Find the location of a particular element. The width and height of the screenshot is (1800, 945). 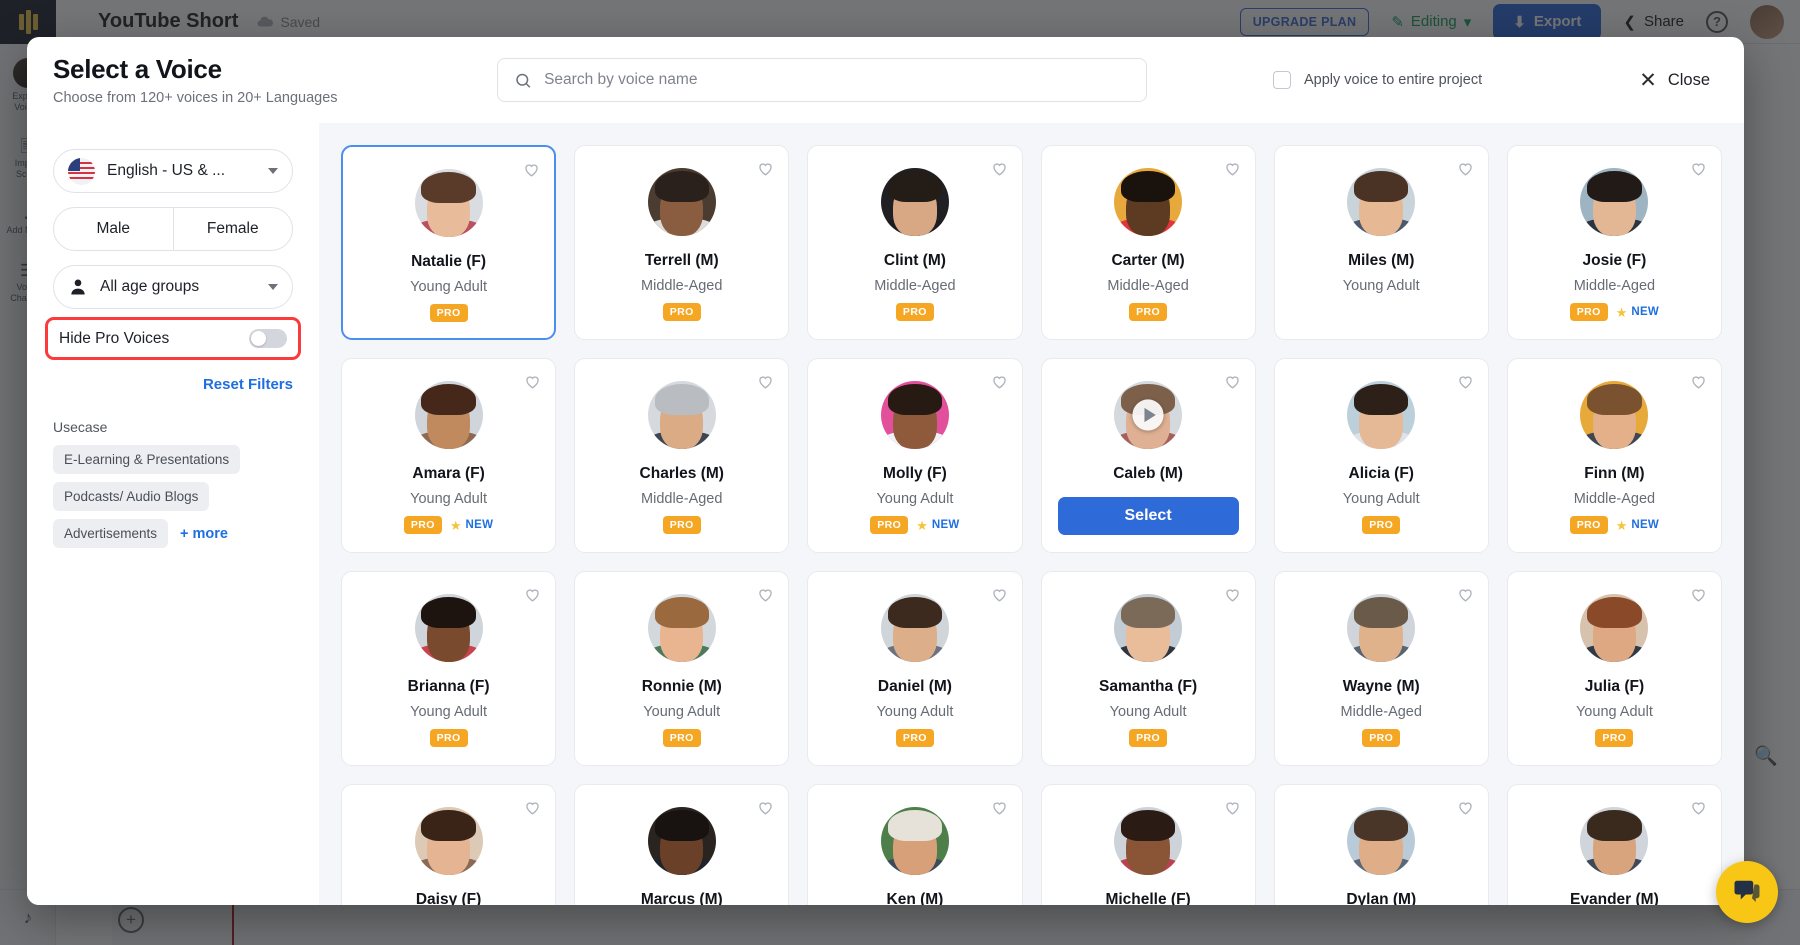

voice-card: Clint (M) Middle-Aged PRO is located at coordinates (915, 242).